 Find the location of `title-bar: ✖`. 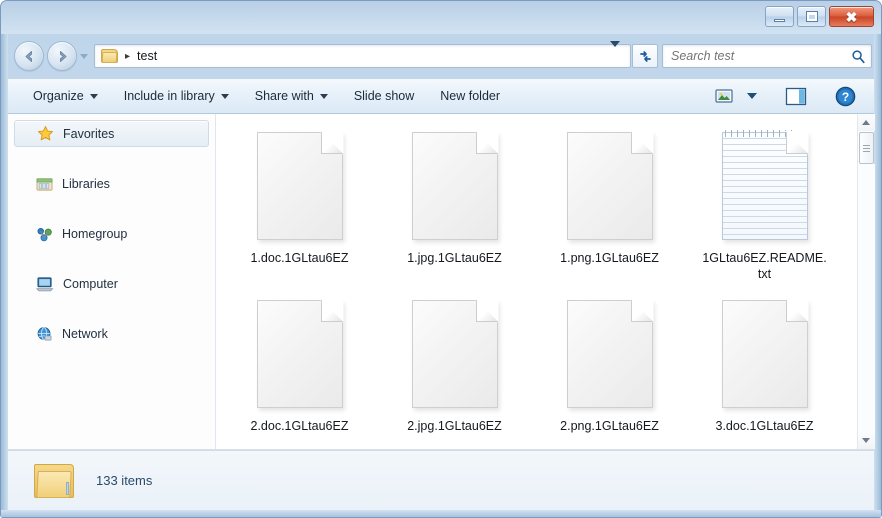

title-bar: ✖ is located at coordinates (441, 17).